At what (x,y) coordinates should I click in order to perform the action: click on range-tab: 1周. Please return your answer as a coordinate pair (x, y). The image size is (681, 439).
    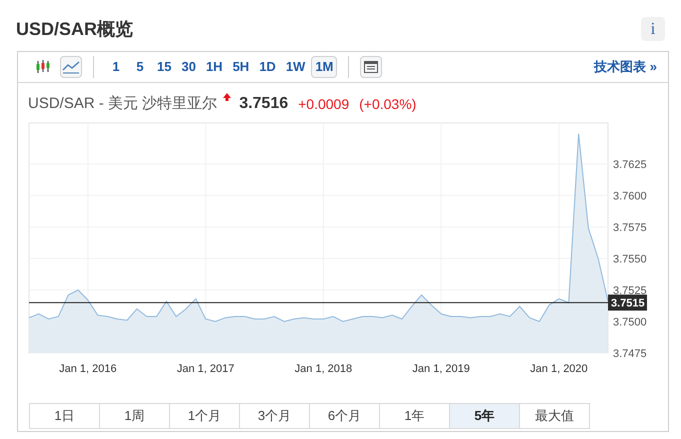
    Looking at the image, I should click on (134, 416).